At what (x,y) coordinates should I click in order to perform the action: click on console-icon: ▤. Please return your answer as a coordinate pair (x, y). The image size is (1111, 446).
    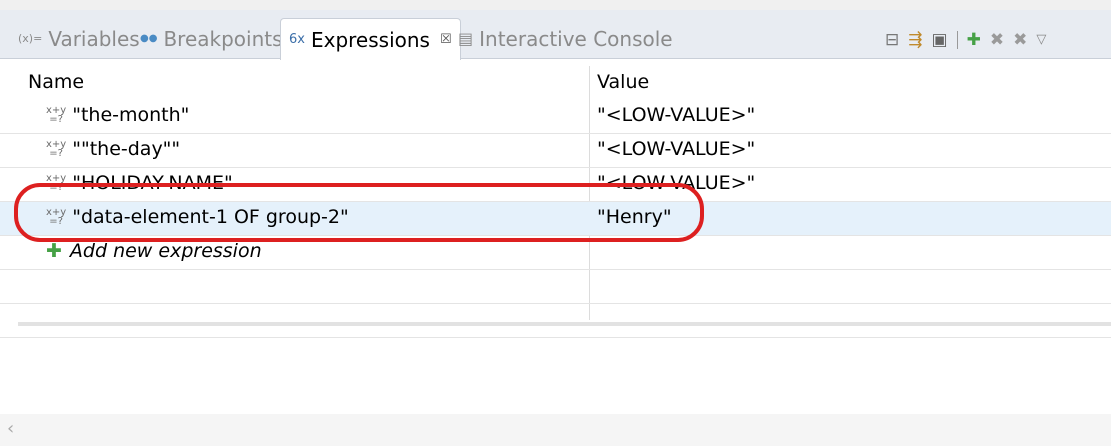
    Looking at the image, I should click on (466, 38).